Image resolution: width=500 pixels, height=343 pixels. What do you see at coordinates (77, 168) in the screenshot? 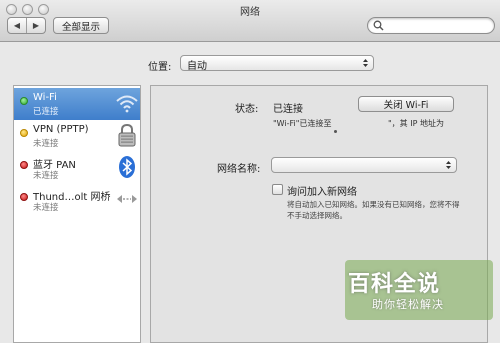
I see `service-item-bluetooth-pan: 蓝牙 PAN 未连接` at bounding box center [77, 168].